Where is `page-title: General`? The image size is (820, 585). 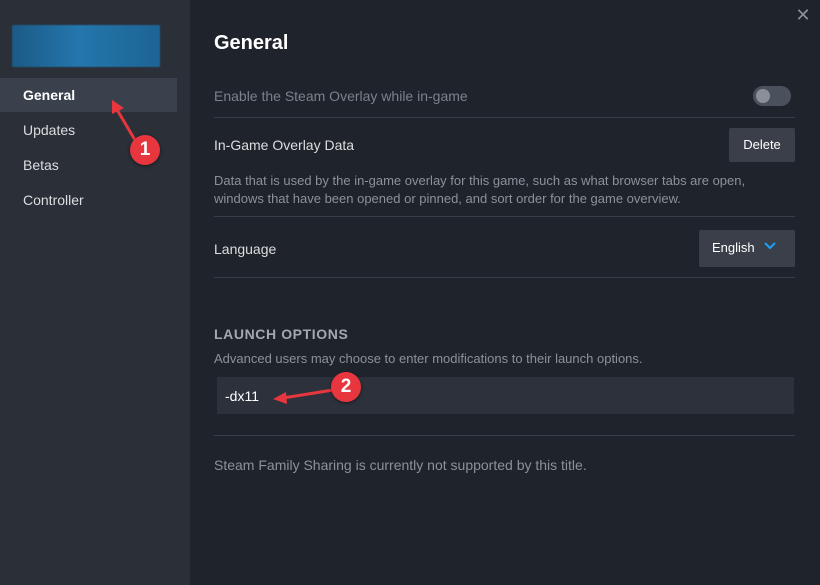
page-title: General is located at coordinates (251, 43).